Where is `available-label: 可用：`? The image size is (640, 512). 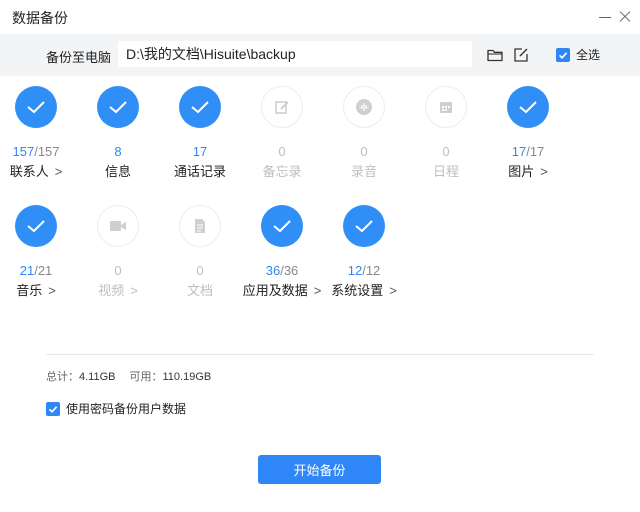 available-label: 可用： is located at coordinates (146, 377).